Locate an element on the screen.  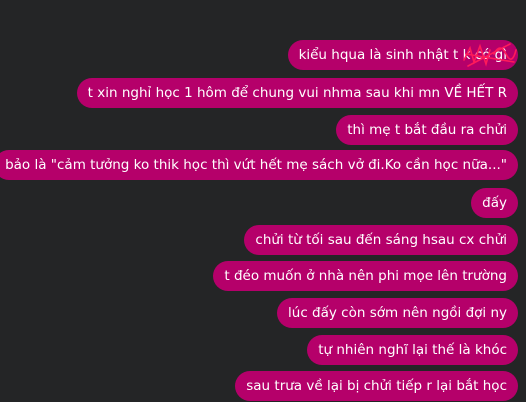
message-bubble: t đéo muốn ở nhà nên phi mọe lên trường is located at coordinates (365, 276).